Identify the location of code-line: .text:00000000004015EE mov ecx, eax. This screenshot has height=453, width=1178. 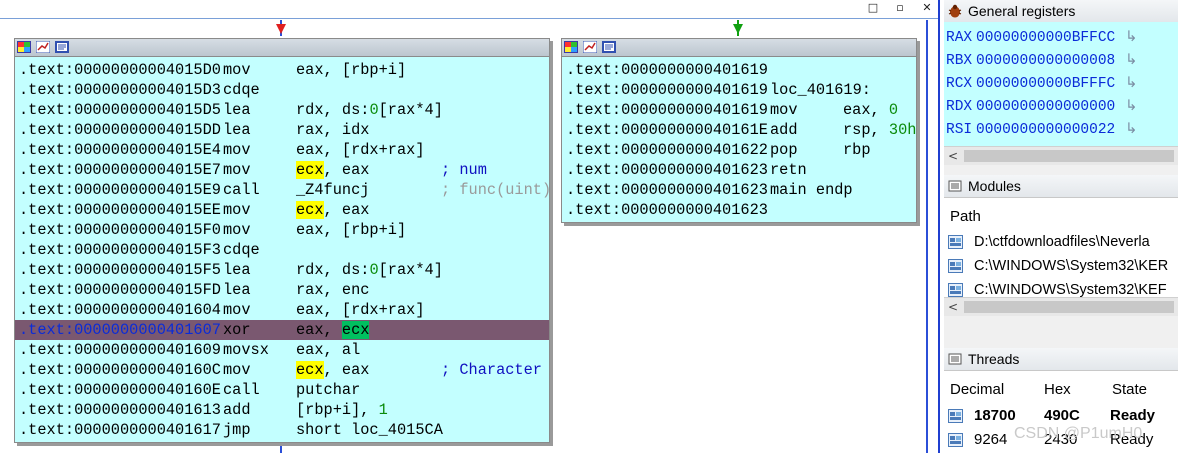
(282, 210).